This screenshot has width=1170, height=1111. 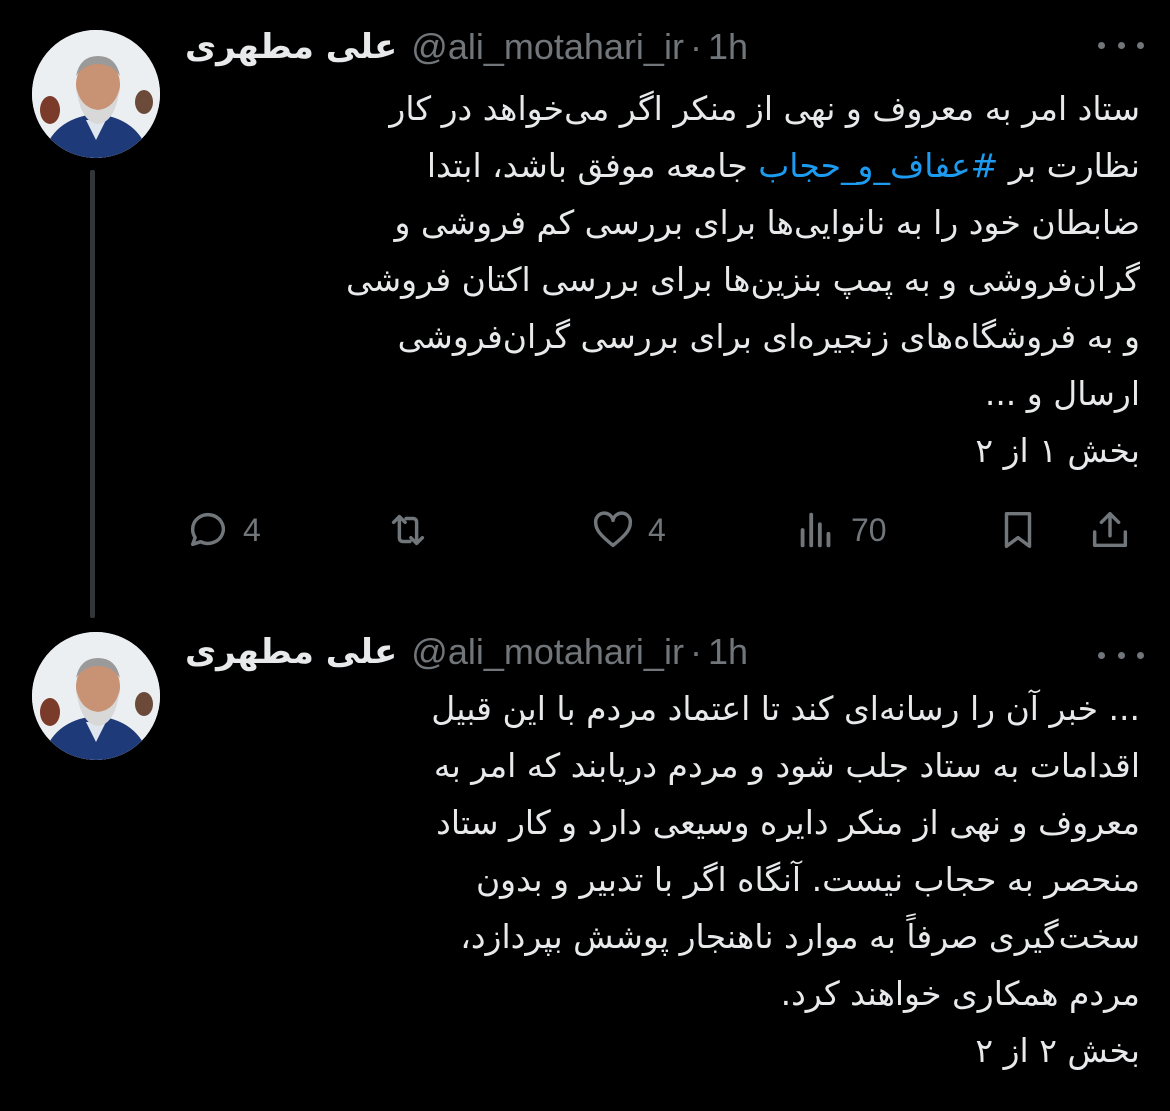 I want to click on hashtag-link: #عفاف_و_حجاب, so click(x=878, y=165).